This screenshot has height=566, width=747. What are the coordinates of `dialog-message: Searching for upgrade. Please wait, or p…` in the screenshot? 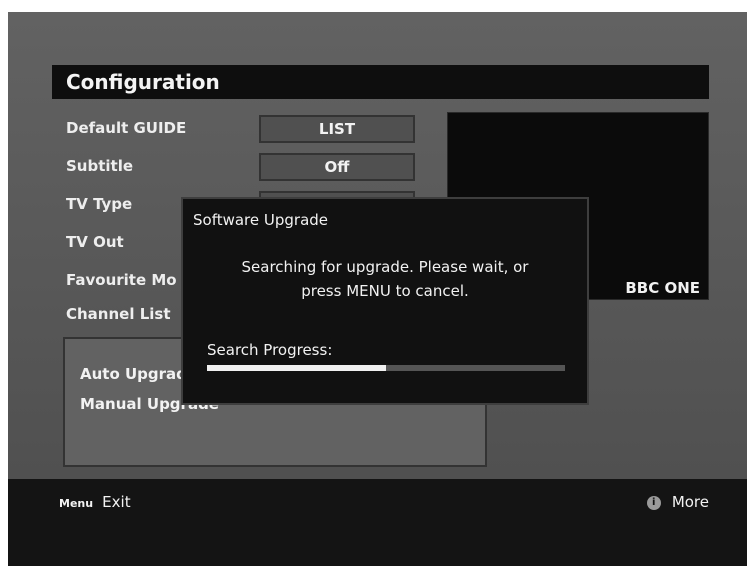 It's located at (385, 279).